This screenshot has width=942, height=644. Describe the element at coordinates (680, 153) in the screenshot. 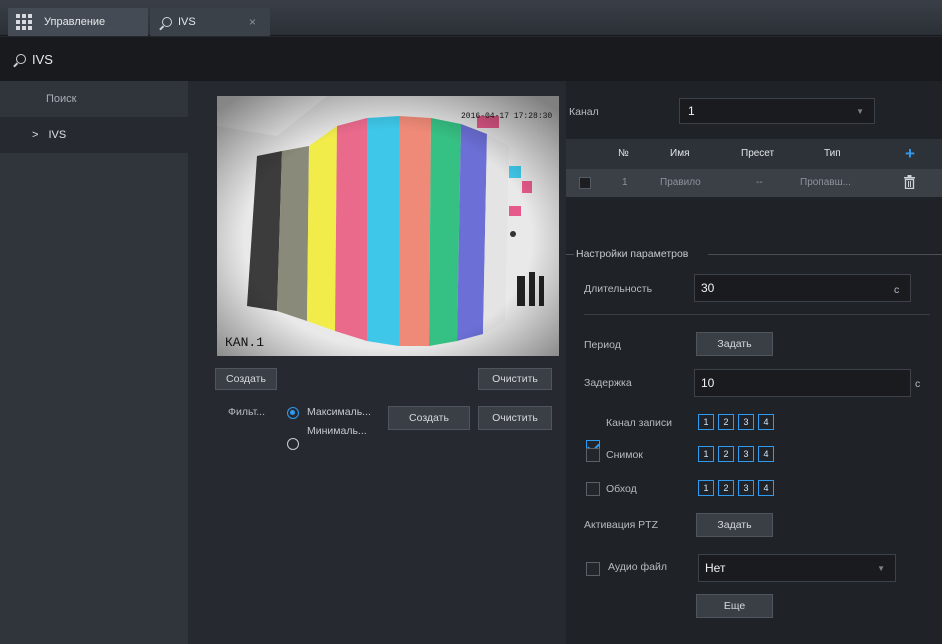

I see `column-header-name: Имя` at that location.